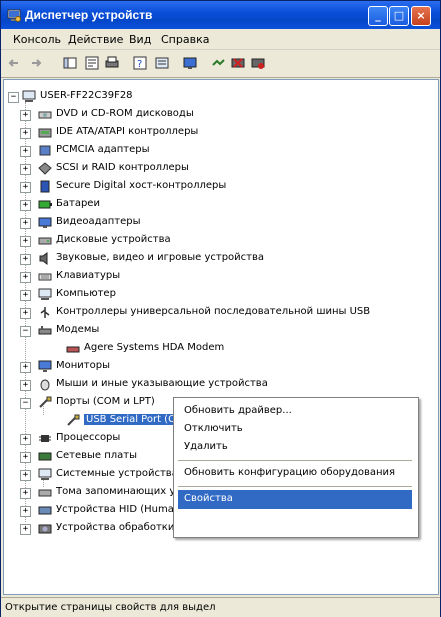  Describe the element at coordinates (399, 16) in the screenshot. I see `maximize-button: □` at that location.